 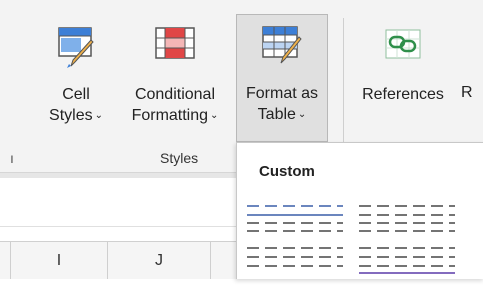 What do you see at coordinates (118, 202) in the screenshot?
I see `formula-bar-area` at bounding box center [118, 202].